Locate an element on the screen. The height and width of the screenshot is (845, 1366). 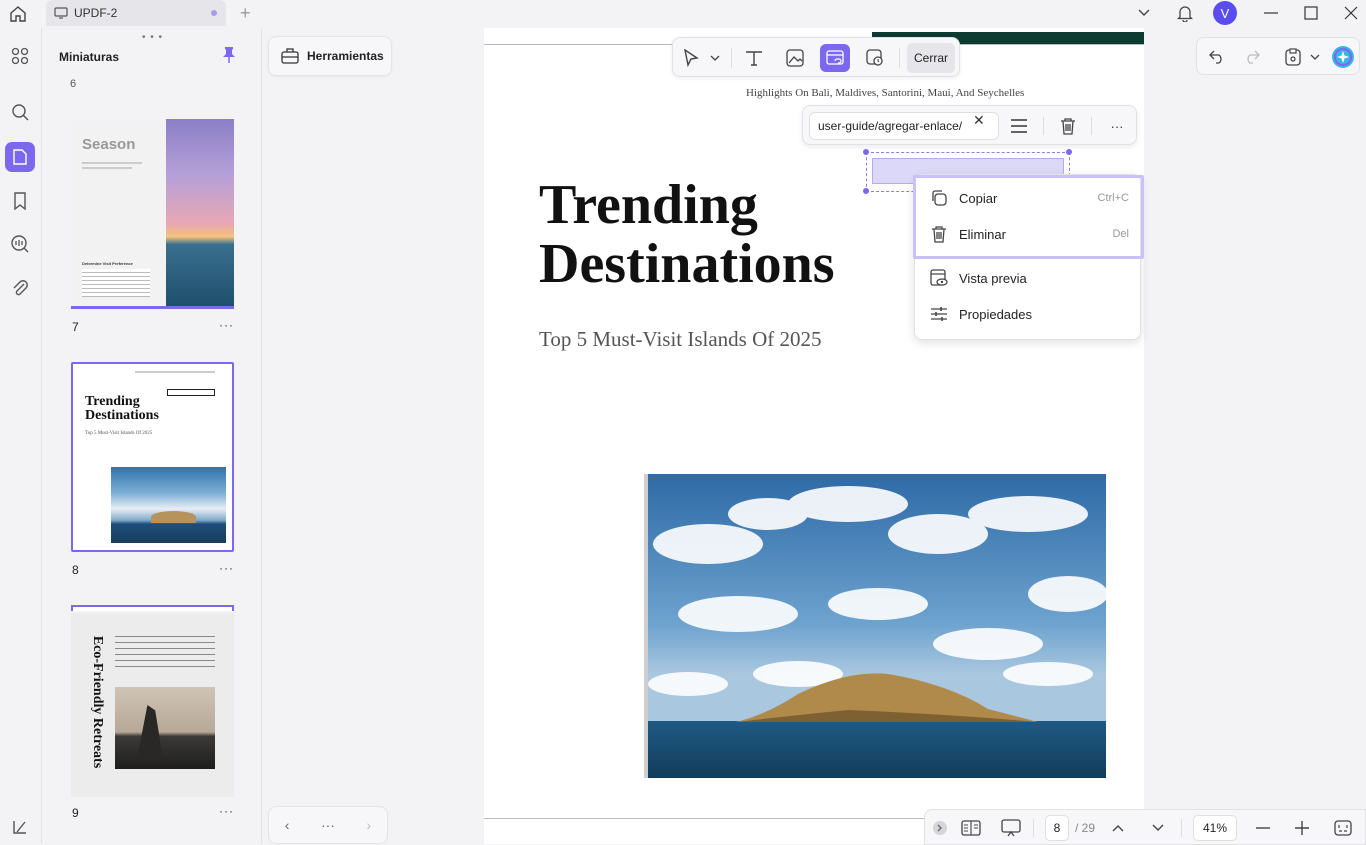
island-photo is located at coordinates (875, 626).